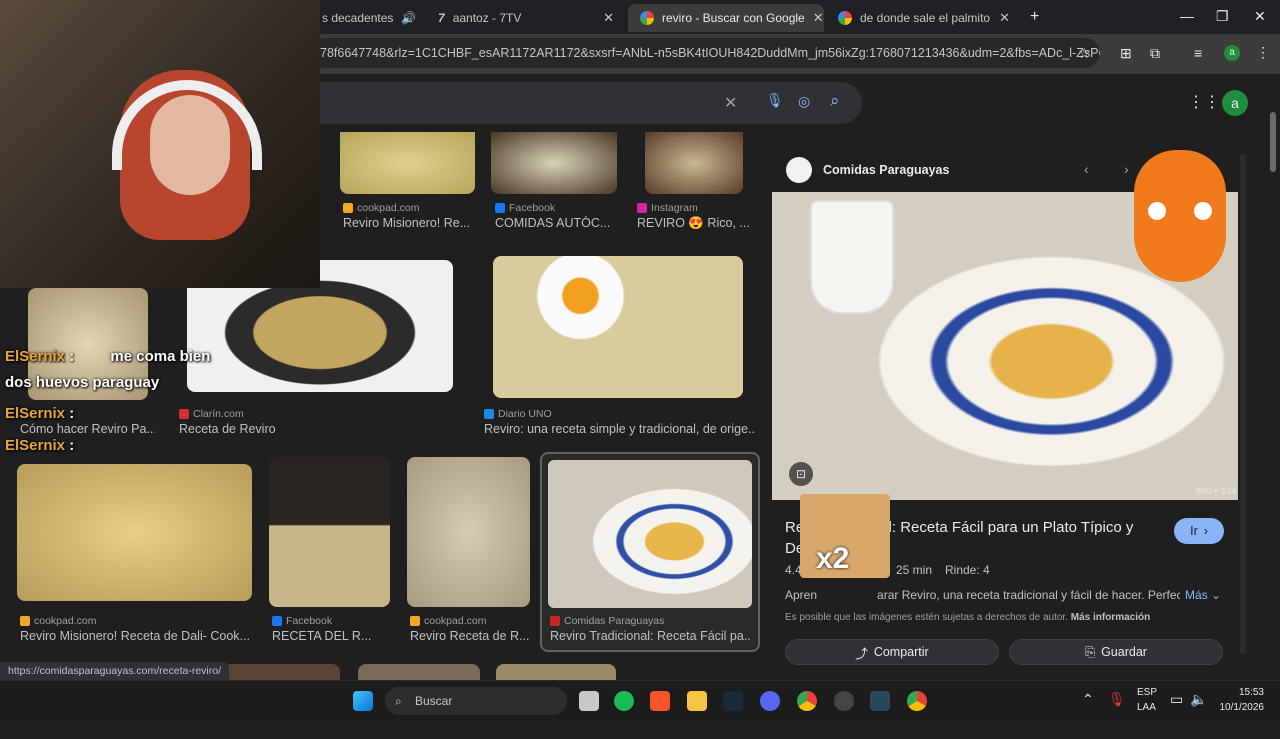 The height and width of the screenshot is (739, 1280). I want to click on translate-icon: ⊞, so click(1126, 53).